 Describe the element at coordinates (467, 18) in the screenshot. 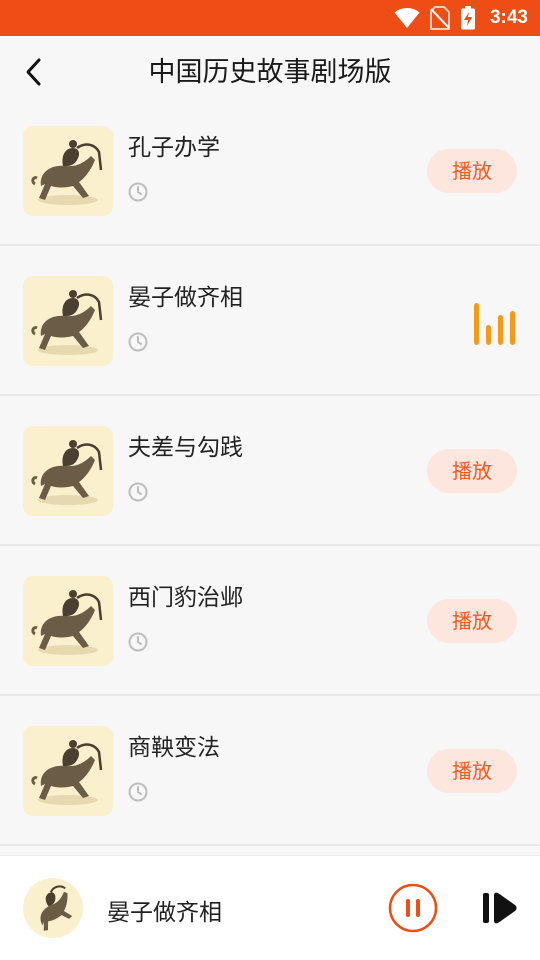

I see `battery-charging-icon` at that location.